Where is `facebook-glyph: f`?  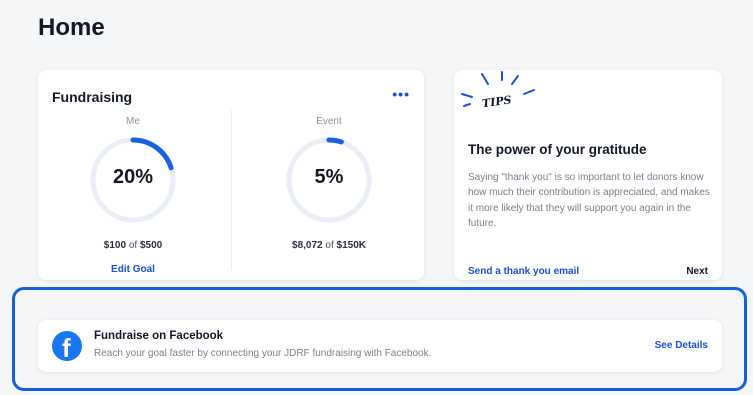
facebook-glyph: f is located at coordinates (66, 348).